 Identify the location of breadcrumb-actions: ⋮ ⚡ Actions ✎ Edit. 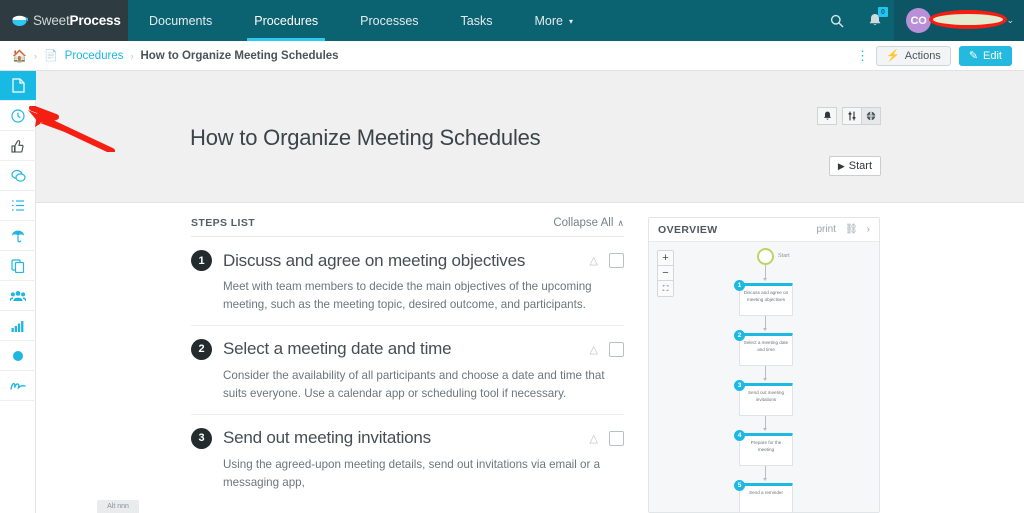
(934, 55).